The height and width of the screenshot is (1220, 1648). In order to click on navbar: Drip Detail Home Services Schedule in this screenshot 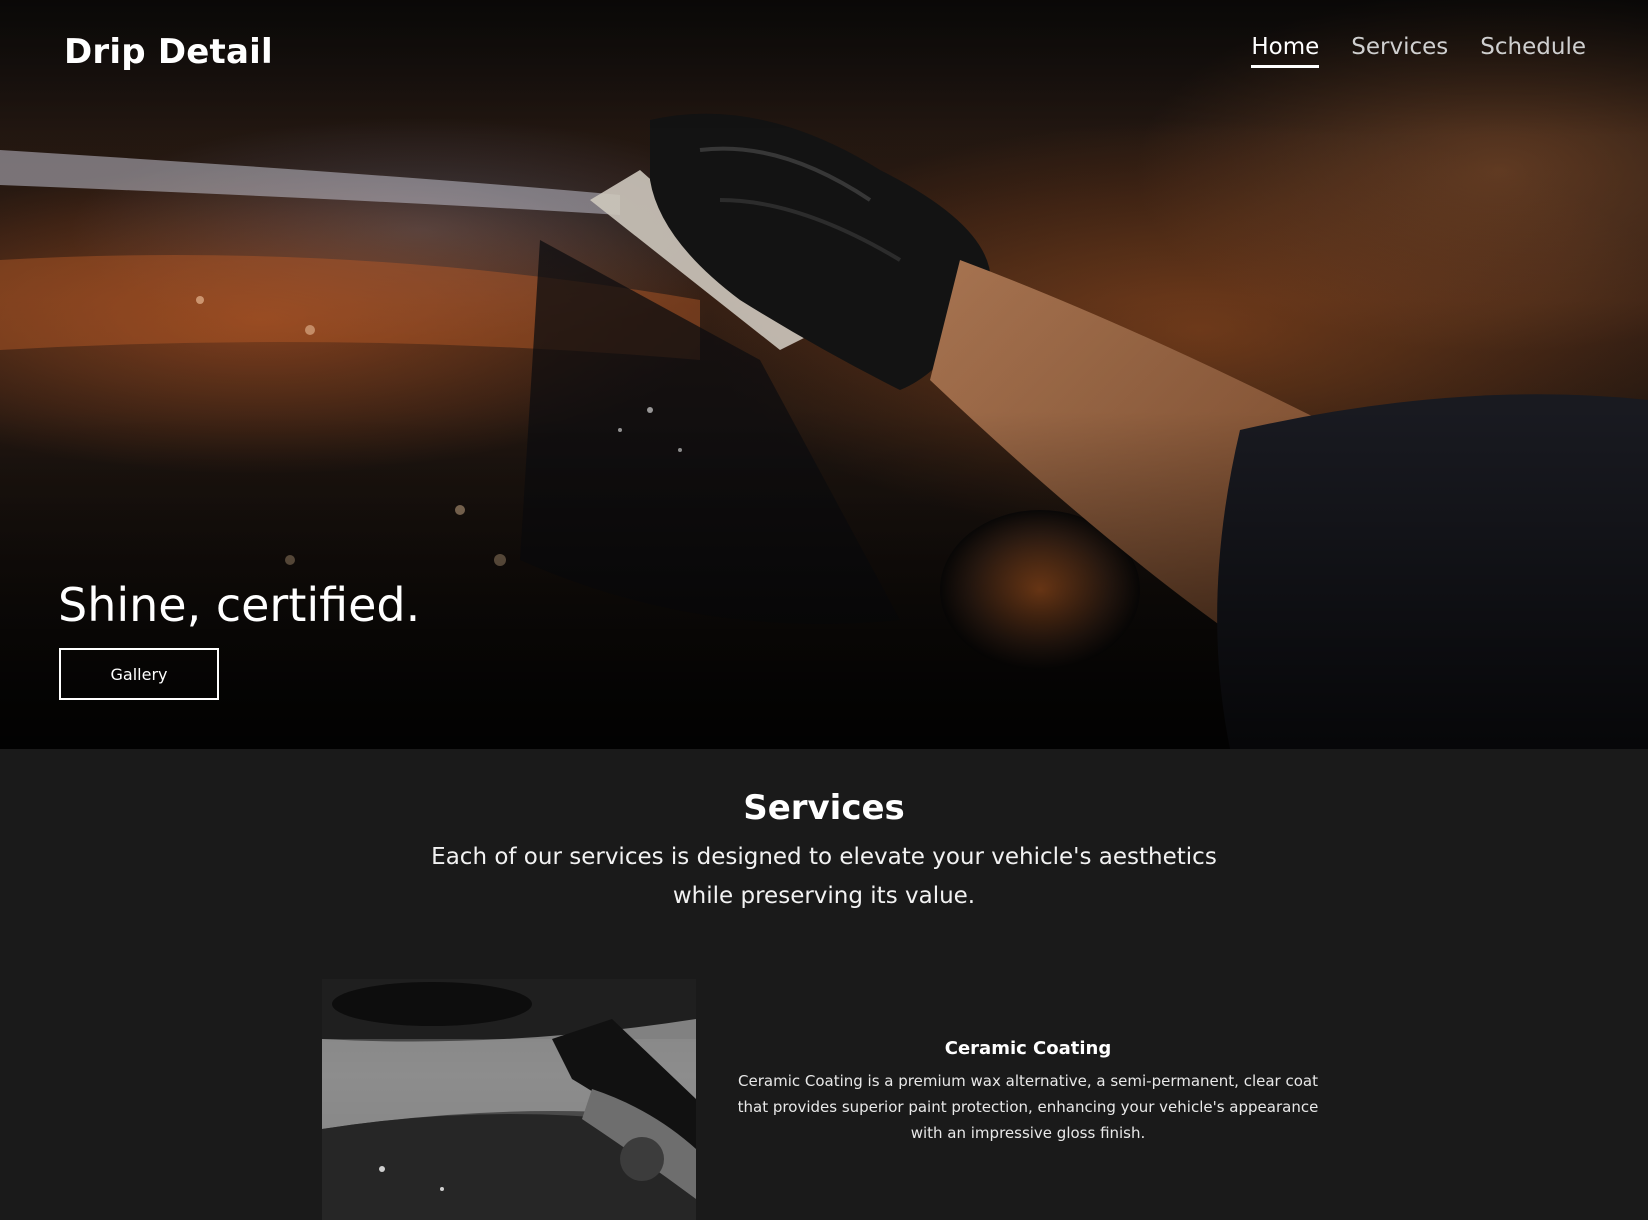, I will do `click(824, 55)`.